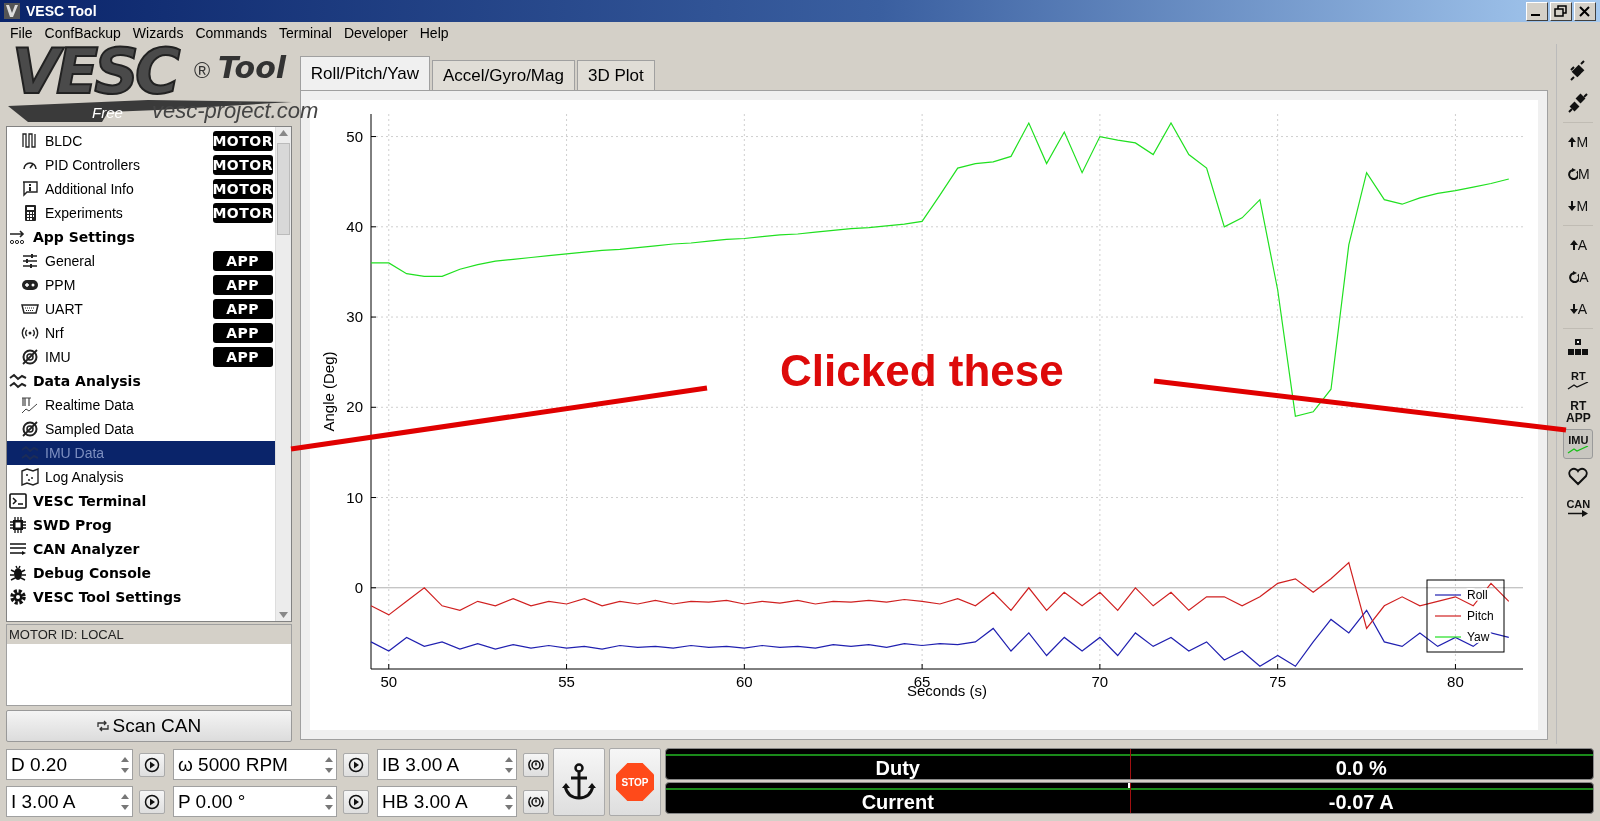 Image resolution: width=1600 pixels, height=821 pixels. I want to click on tree-item: Experiments MOTOR, so click(141, 213).